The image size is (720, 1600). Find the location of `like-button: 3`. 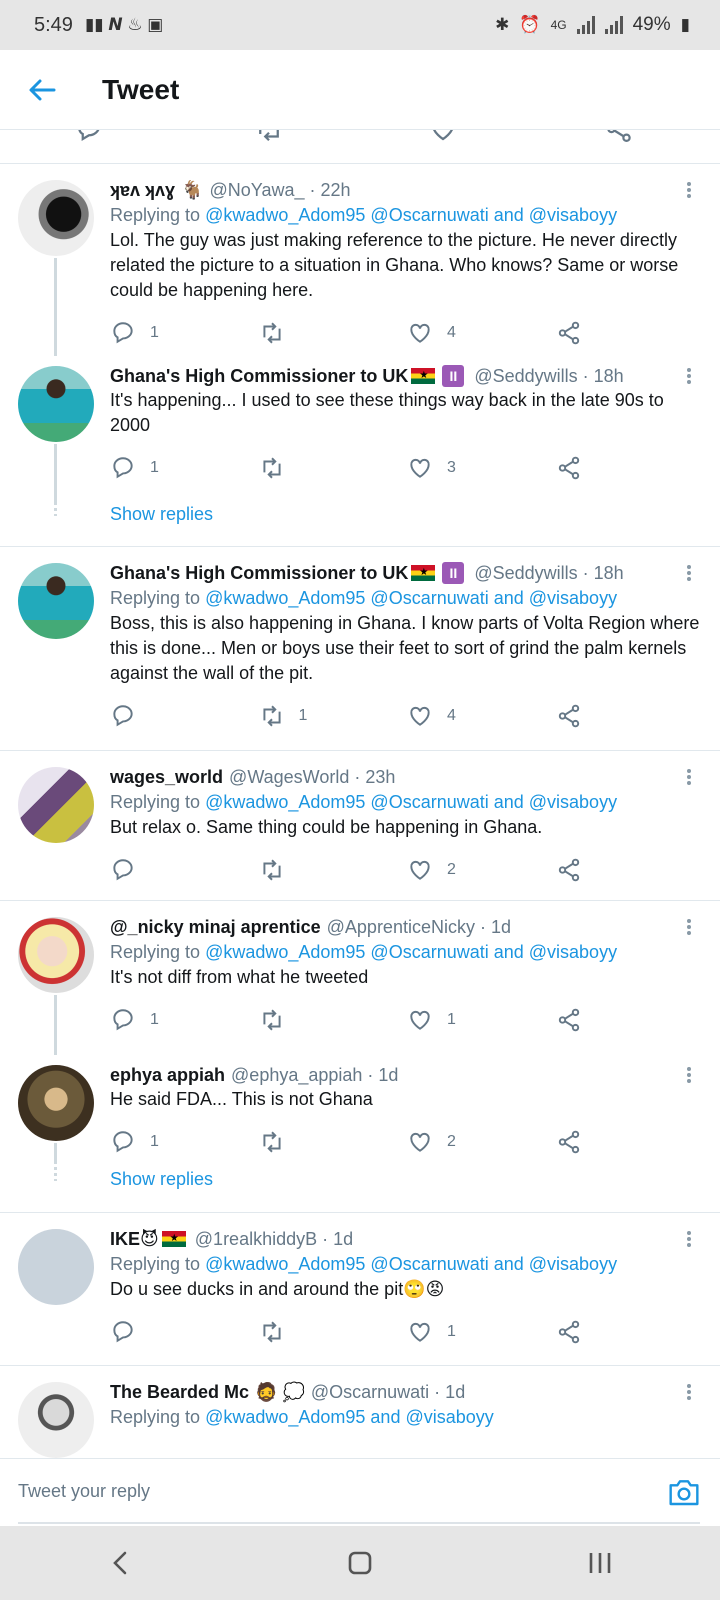

like-button: 3 is located at coordinates (481, 468).